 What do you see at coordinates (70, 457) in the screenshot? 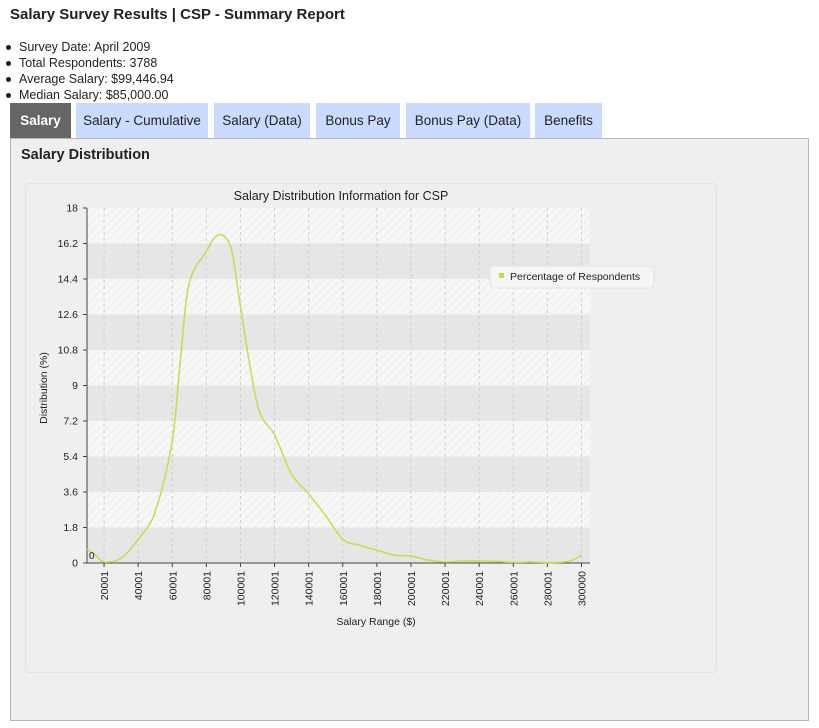
I see `y-tick-label: 5.4` at bounding box center [70, 457].